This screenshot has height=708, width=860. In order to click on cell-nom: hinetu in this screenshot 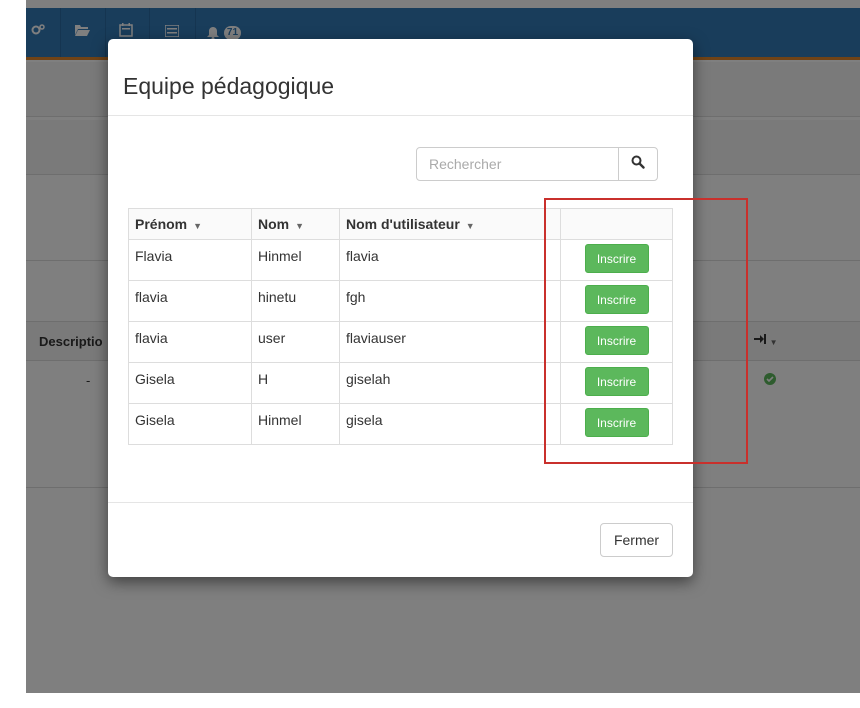, I will do `click(295, 301)`.